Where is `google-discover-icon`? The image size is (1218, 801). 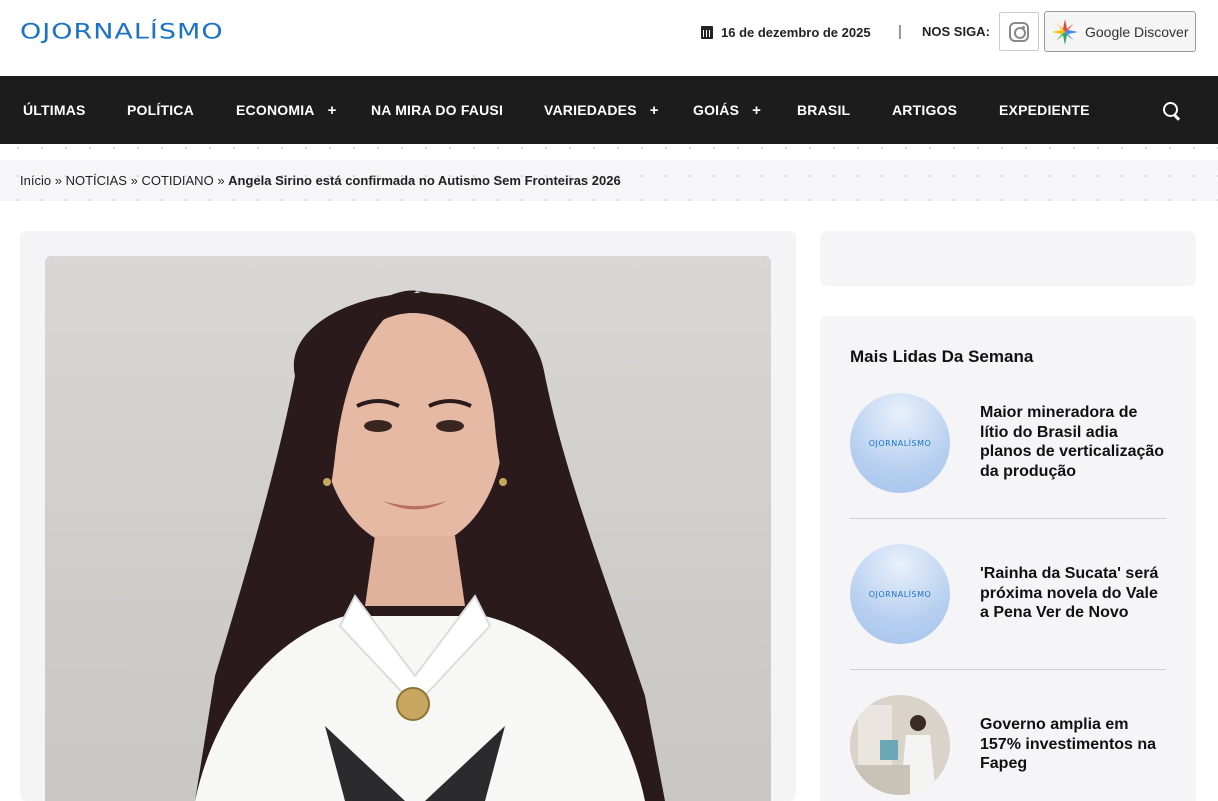 google-discover-icon is located at coordinates (1065, 32).